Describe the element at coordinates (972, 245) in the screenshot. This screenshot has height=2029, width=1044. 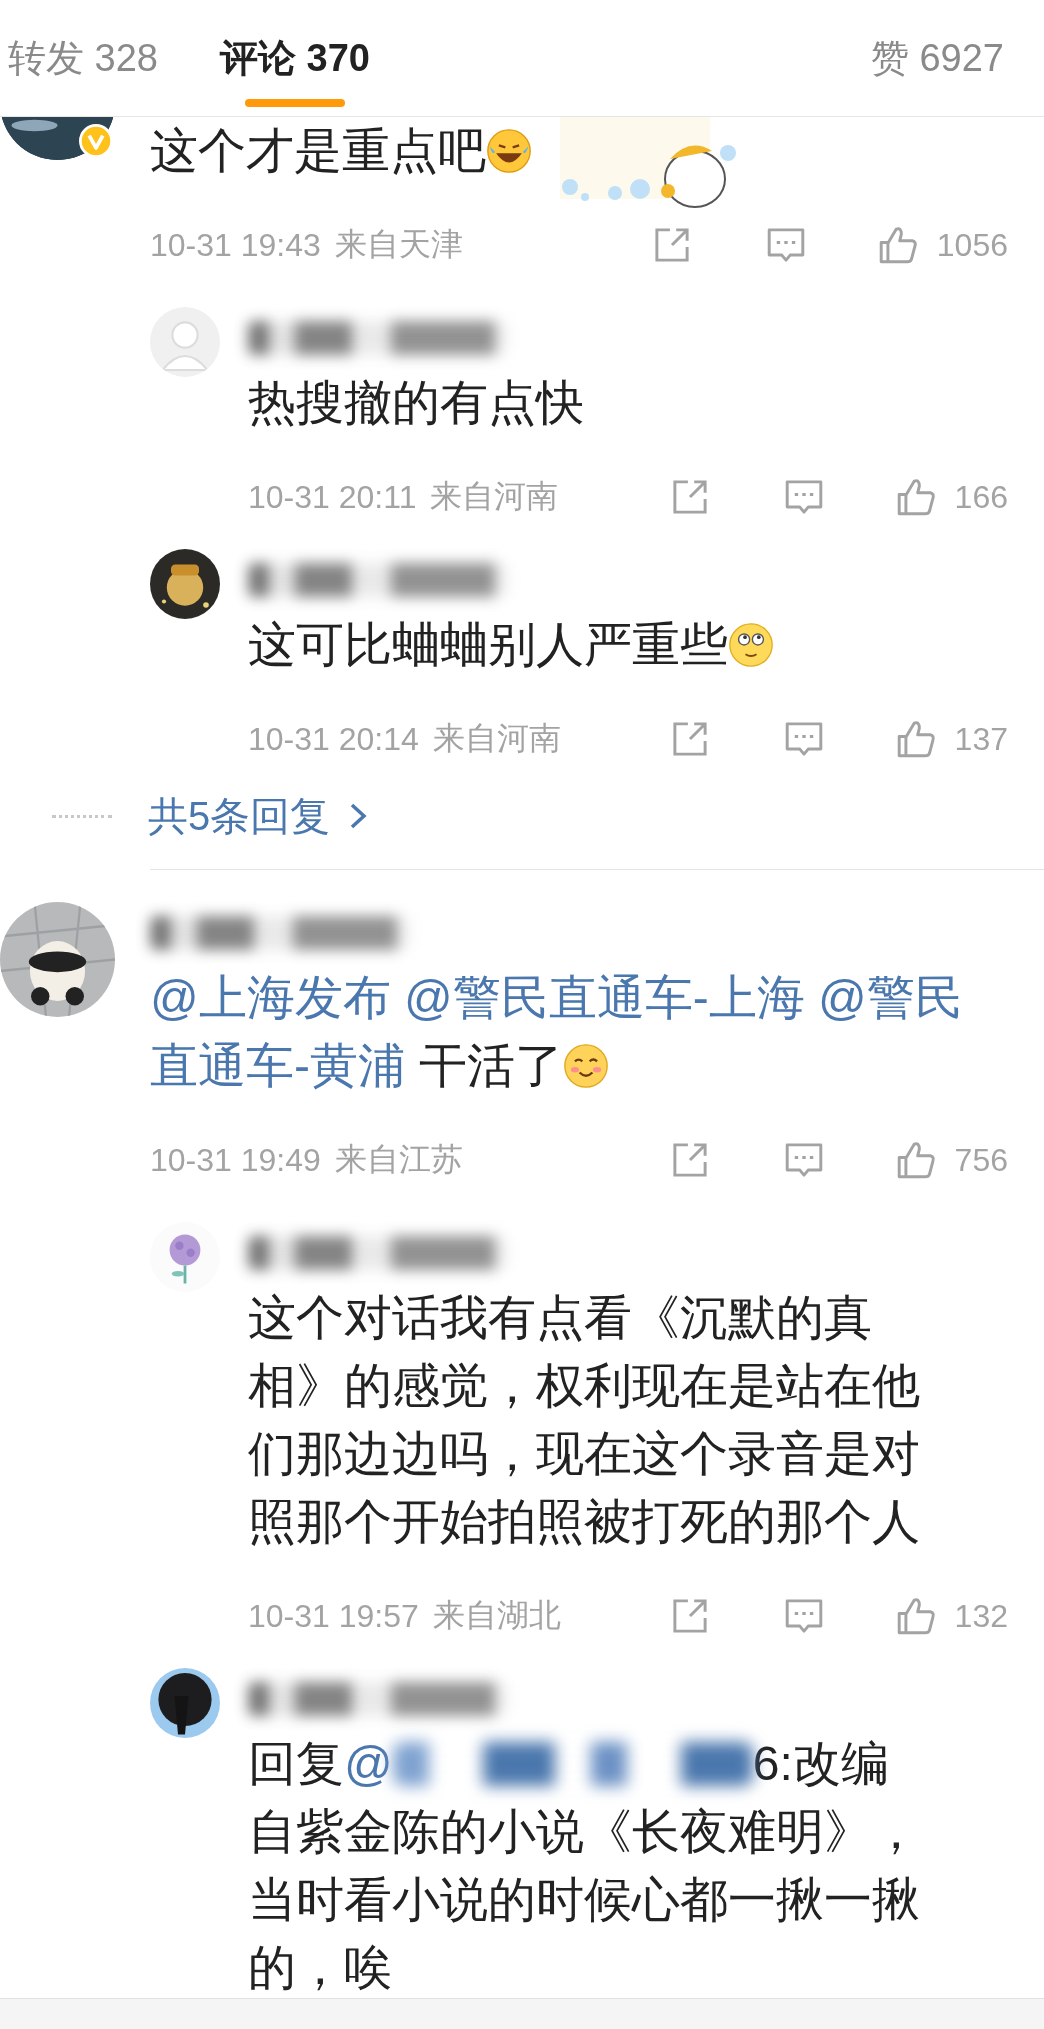
I see `like-count: 1056` at that location.